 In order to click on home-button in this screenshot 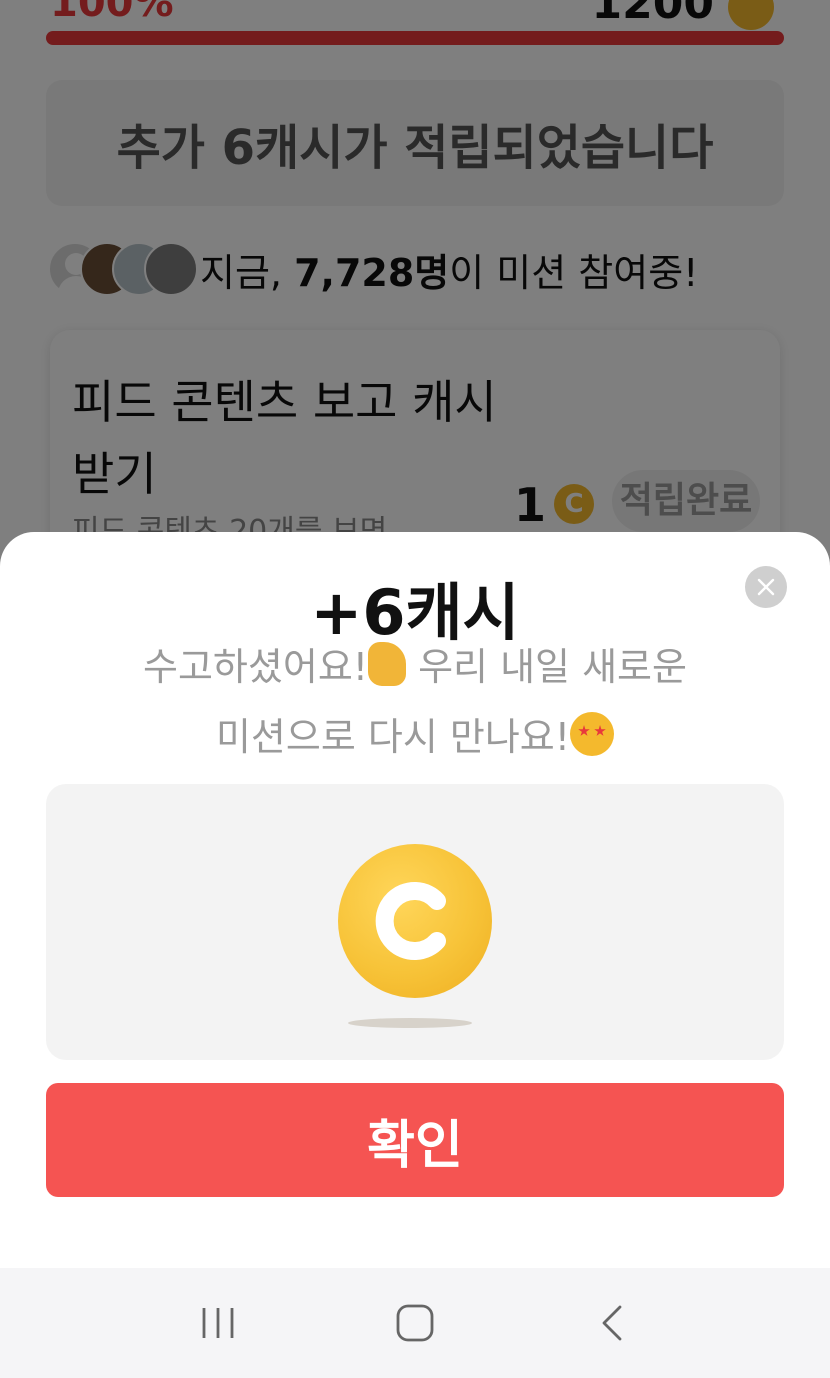, I will do `click(415, 1323)`.